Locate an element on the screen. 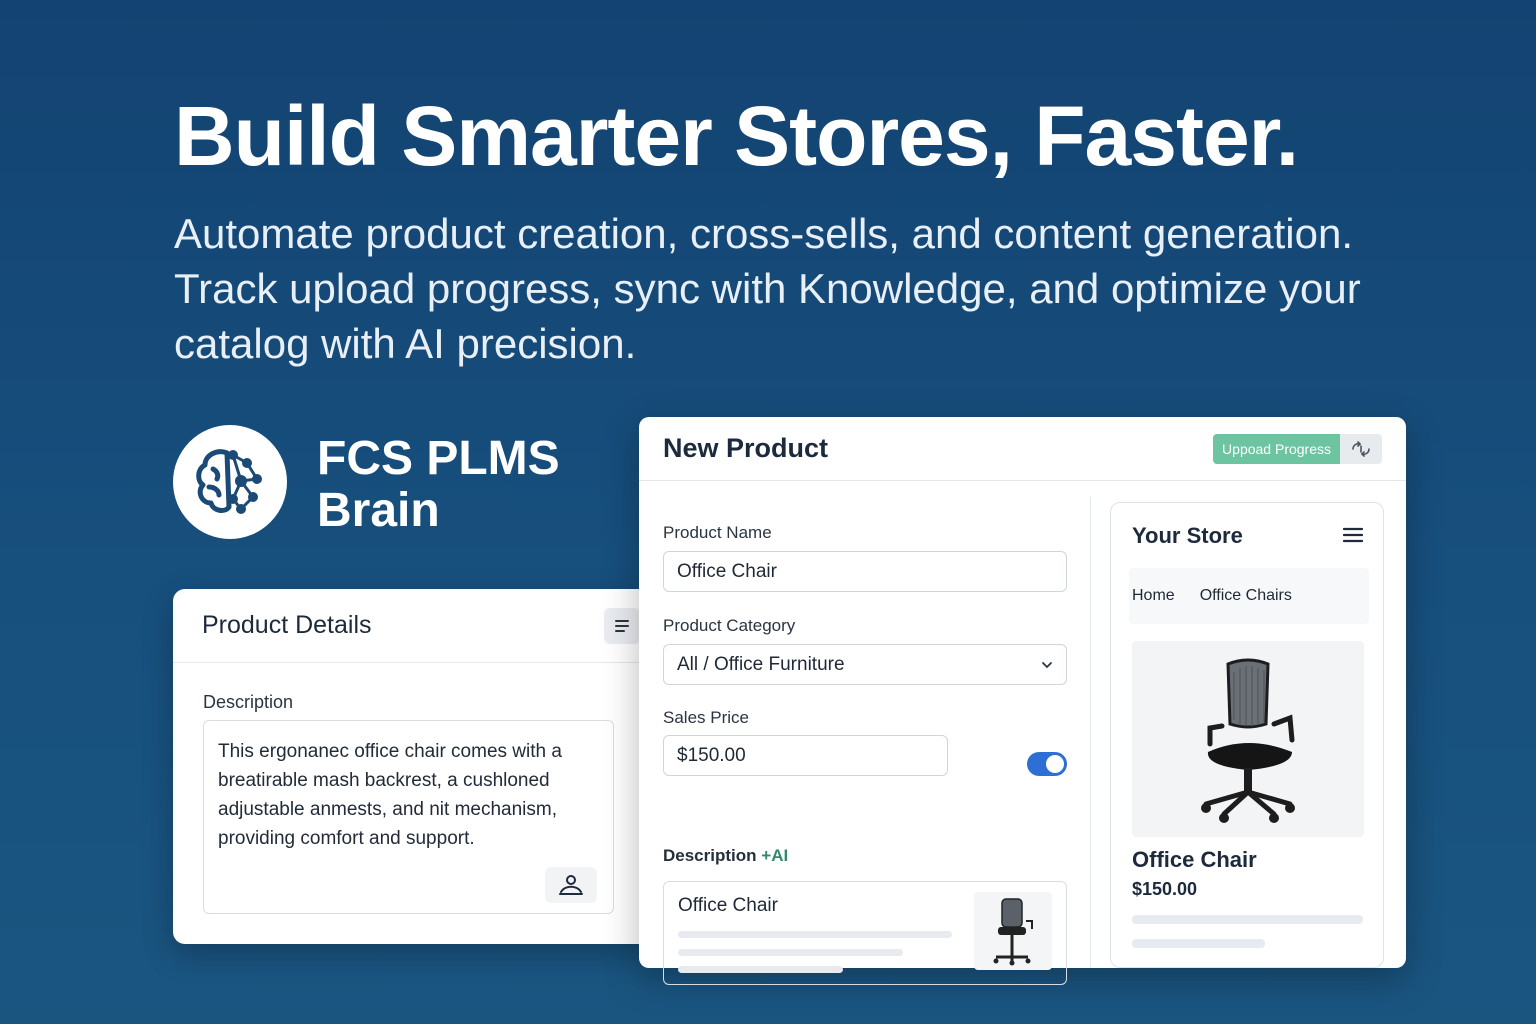  sales-price-toggle is located at coordinates (1047, 764).